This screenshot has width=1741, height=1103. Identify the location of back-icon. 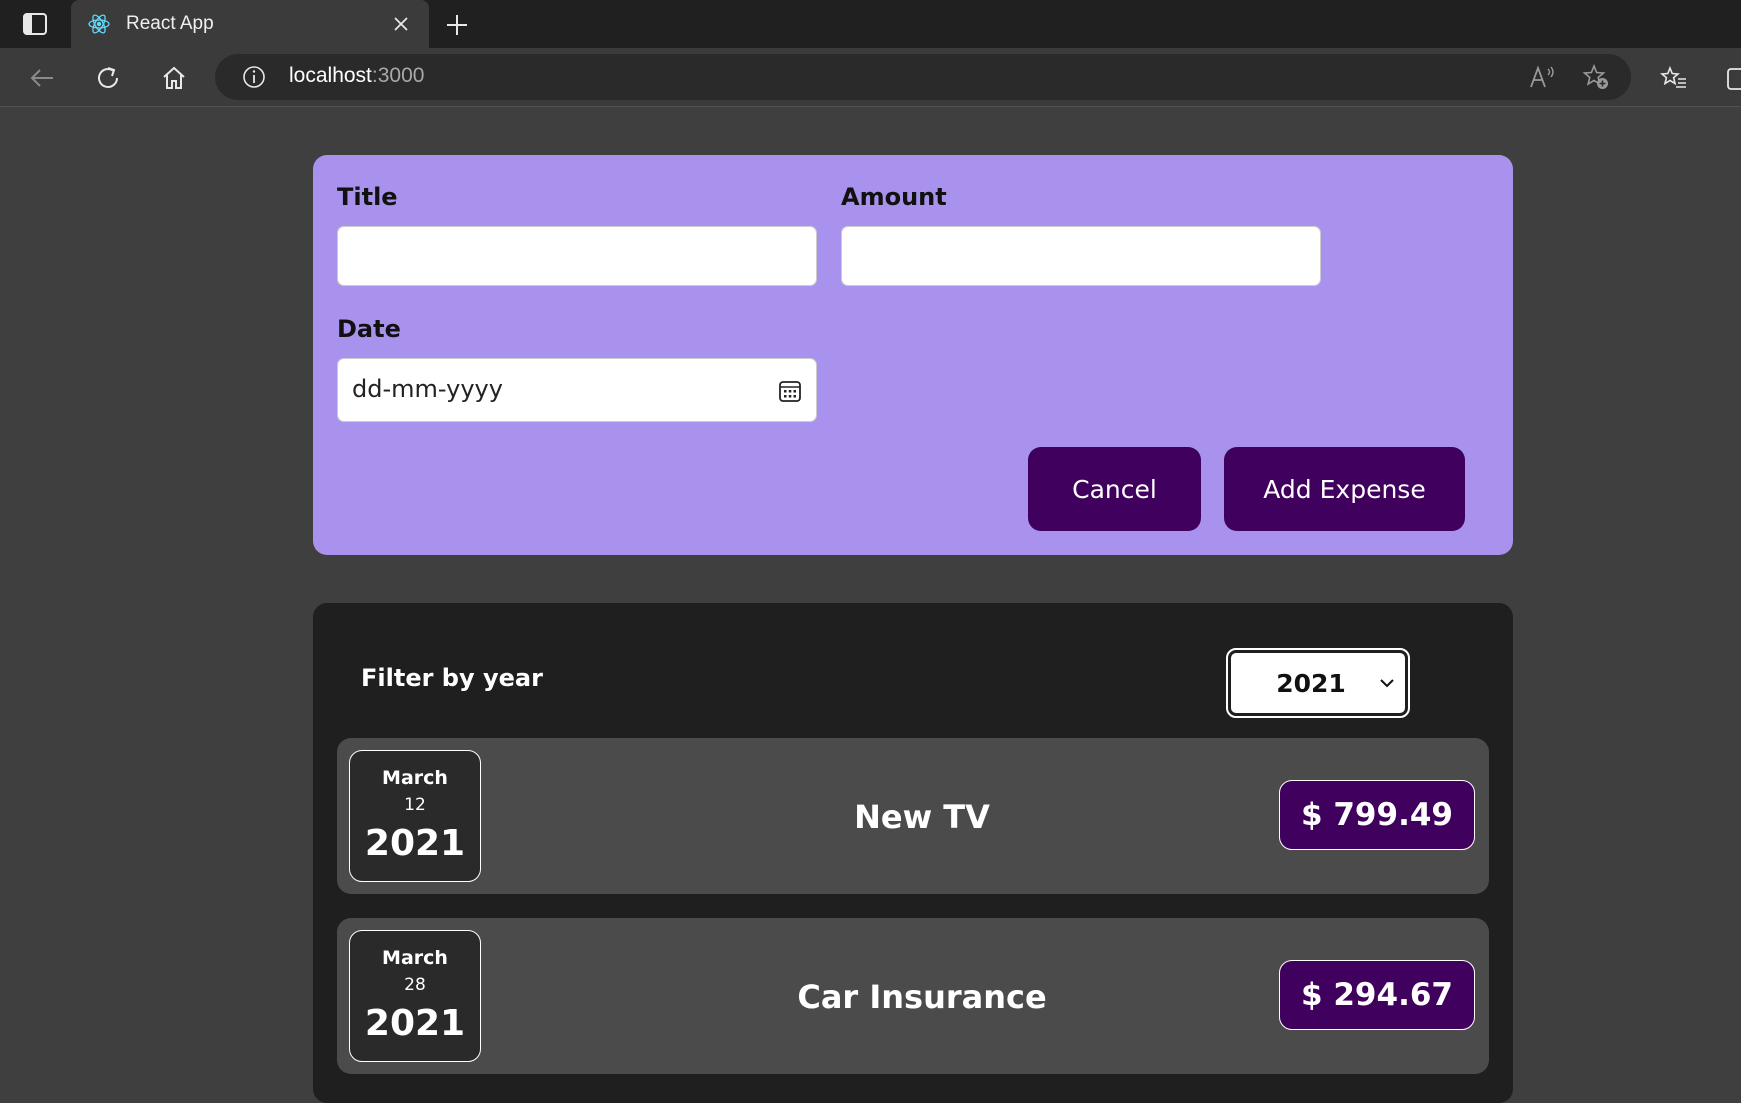
(42, 78).